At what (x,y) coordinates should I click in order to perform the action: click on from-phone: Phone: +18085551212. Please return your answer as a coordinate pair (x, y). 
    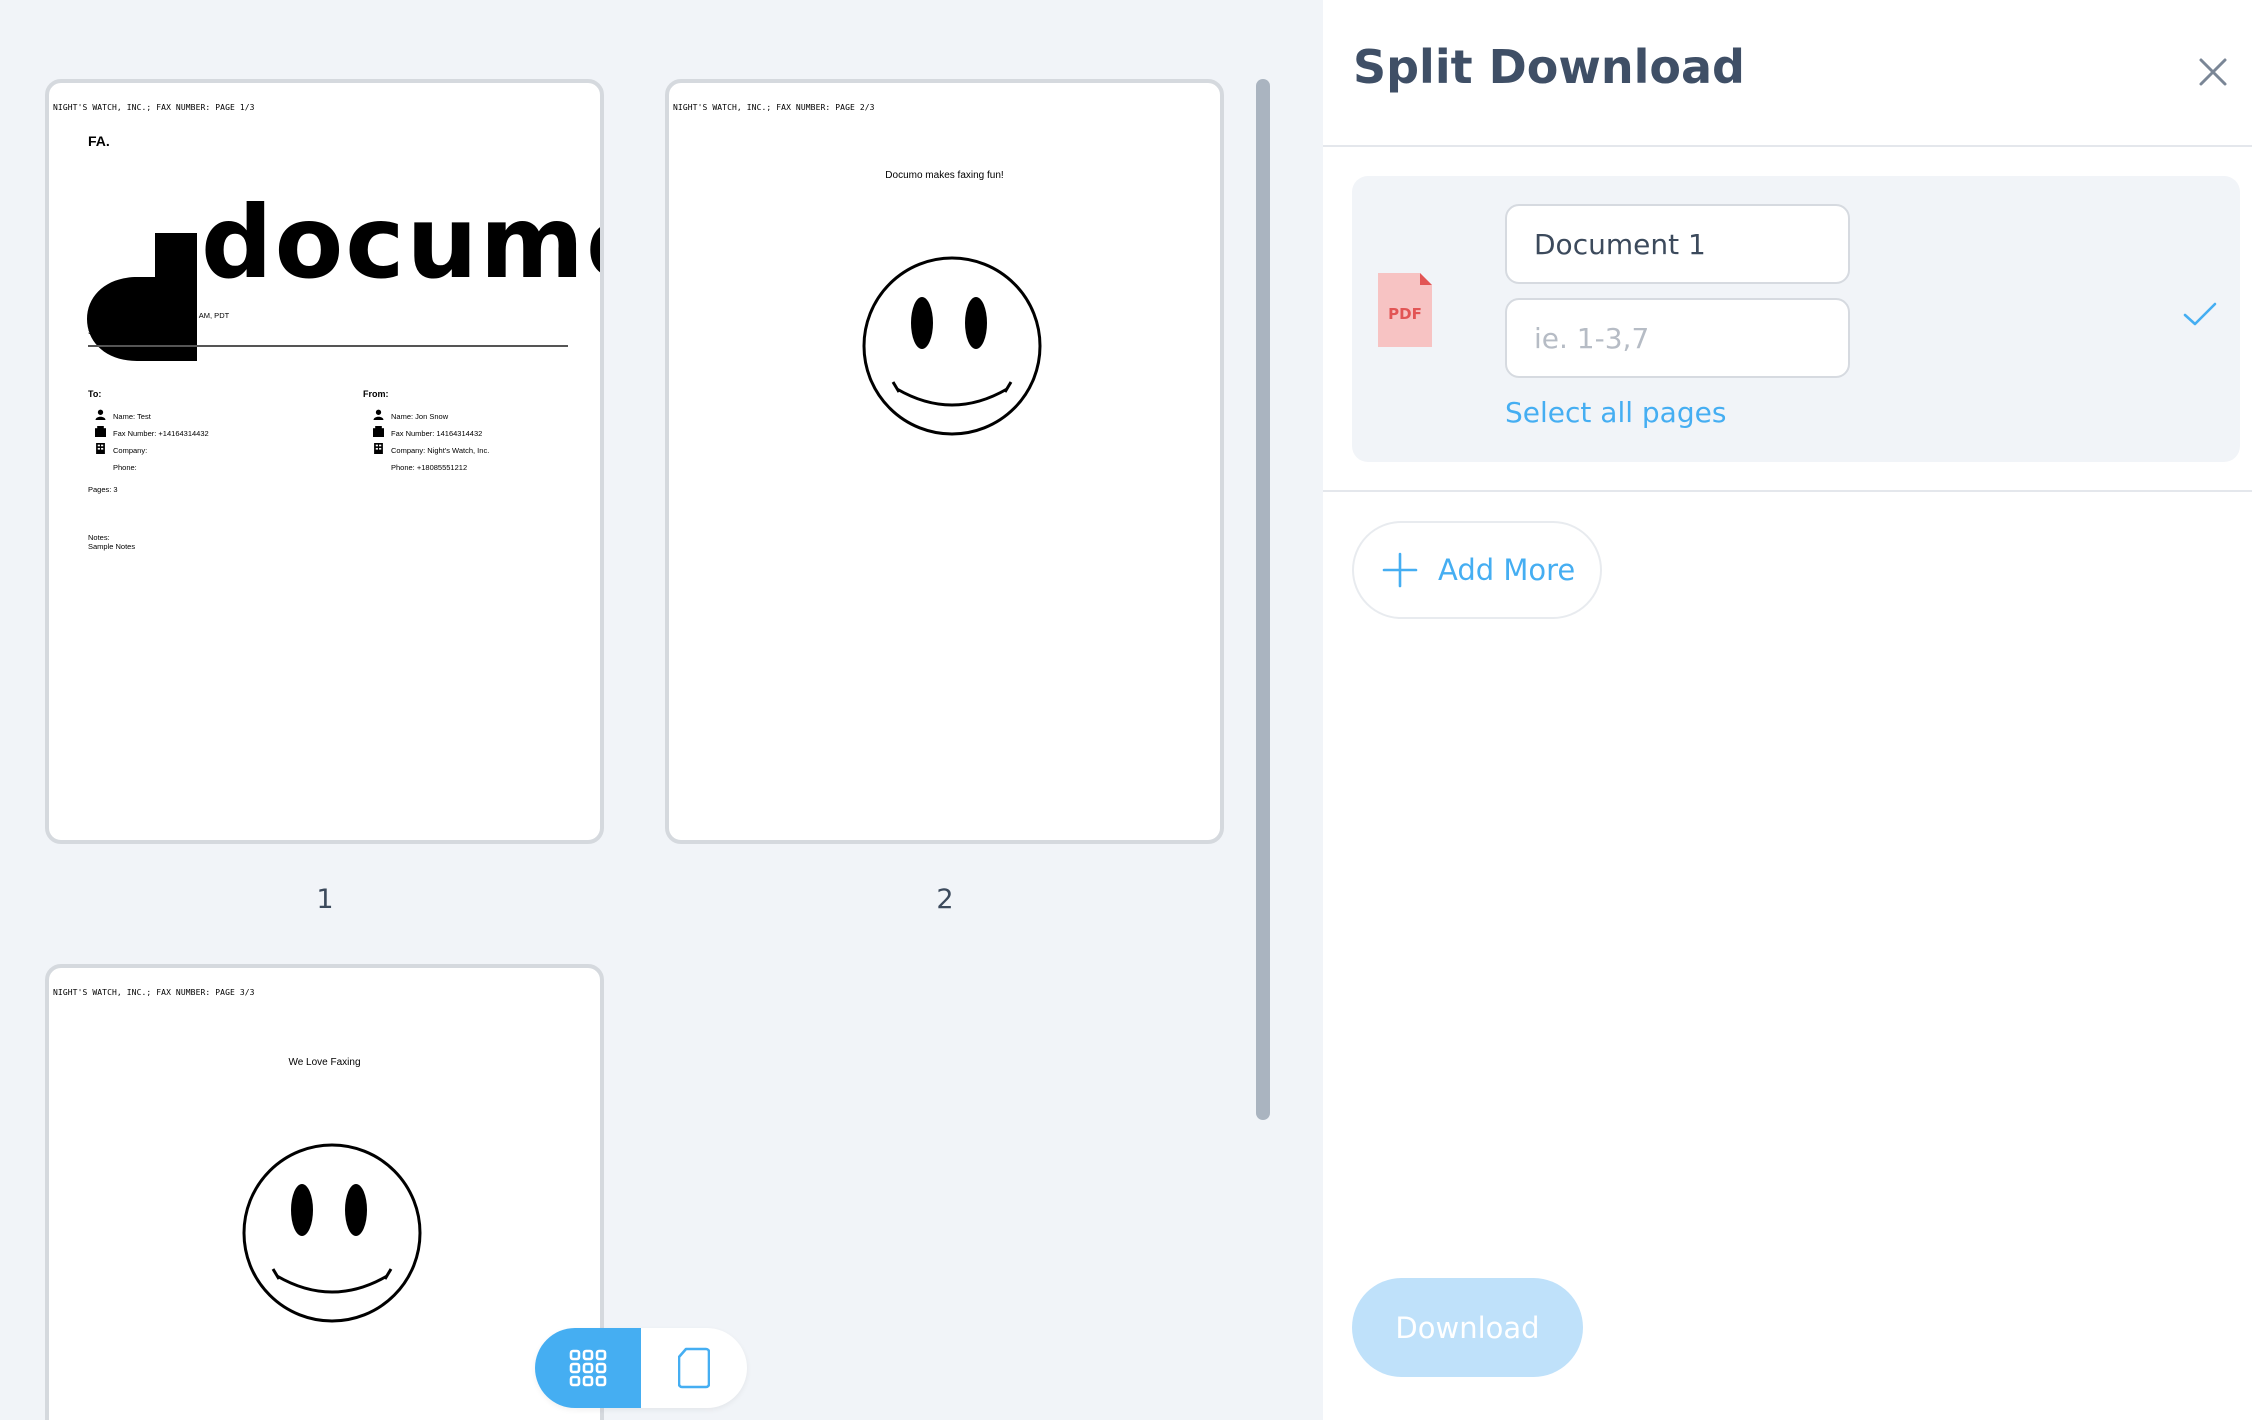
    Looking at the image, I should click on (429, 467).